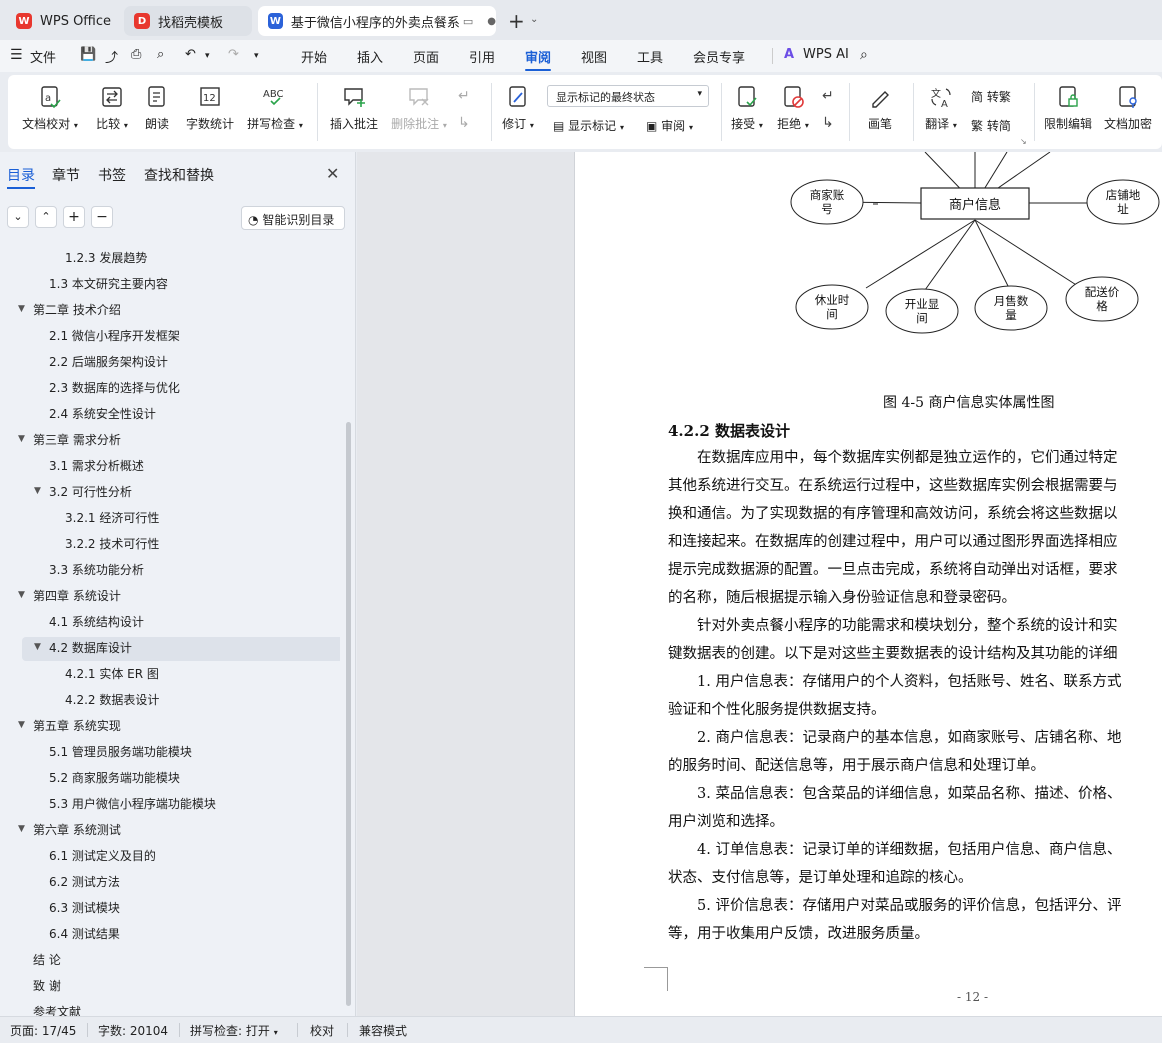  Describe the element at coordinates (16, 55) in the screenshot. I see `hamburger-icon: ☰` at that location.